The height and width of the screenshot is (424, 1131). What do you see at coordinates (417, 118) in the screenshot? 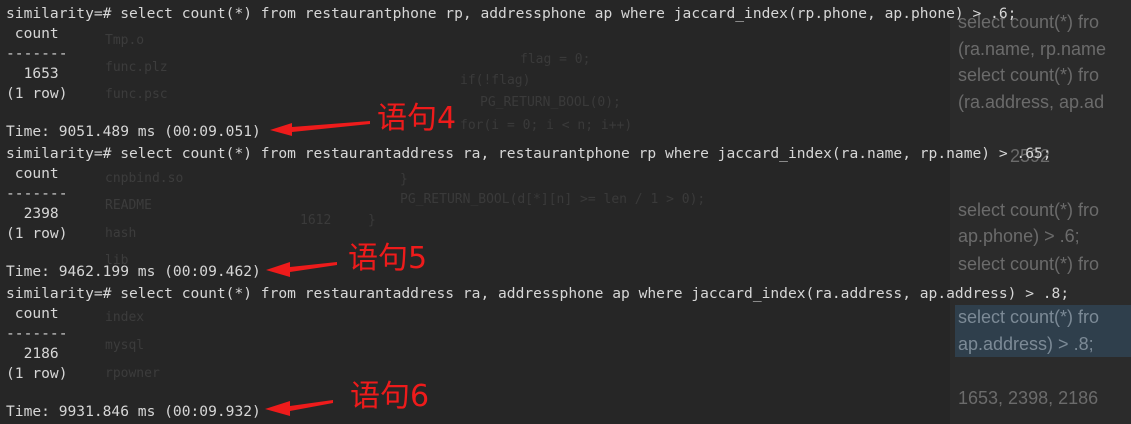
I see `annotation-label-1: 语句4` at bounding box center [417, 118].